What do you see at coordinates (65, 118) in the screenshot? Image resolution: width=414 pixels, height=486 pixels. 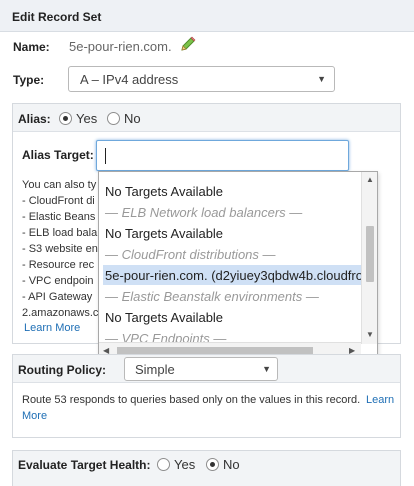 I see `alias-yes-radio` at bounding box center [65, 118].